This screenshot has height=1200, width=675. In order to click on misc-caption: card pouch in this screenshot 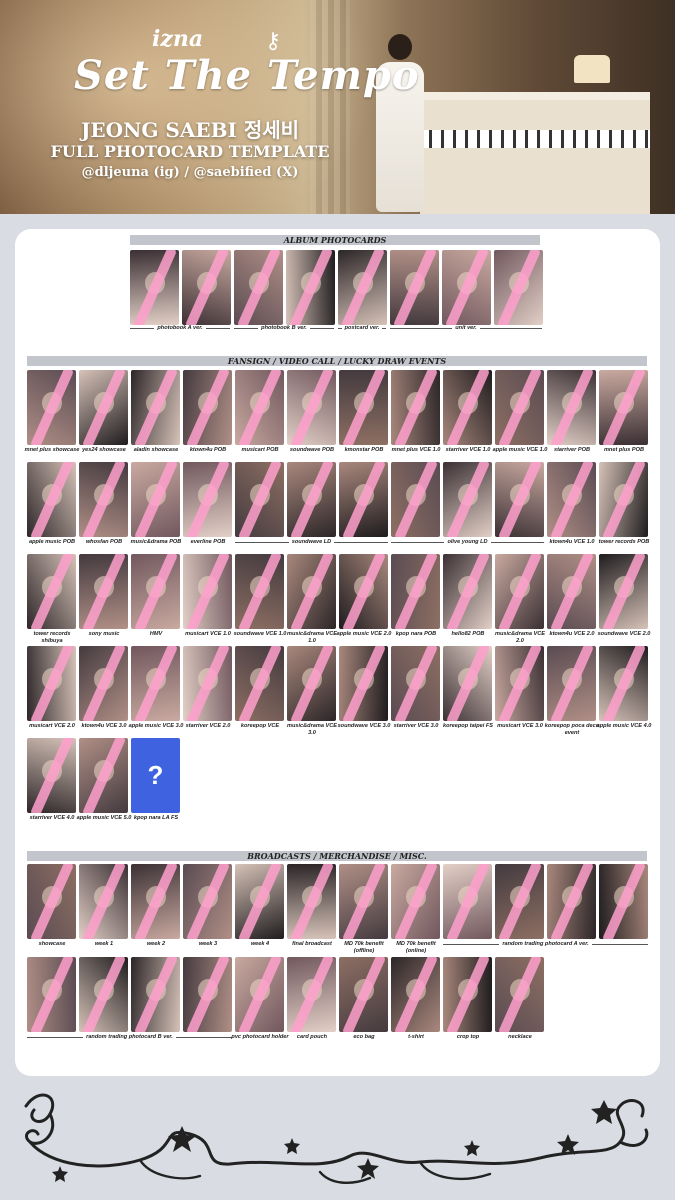, I will do `click(312, 1037)`.